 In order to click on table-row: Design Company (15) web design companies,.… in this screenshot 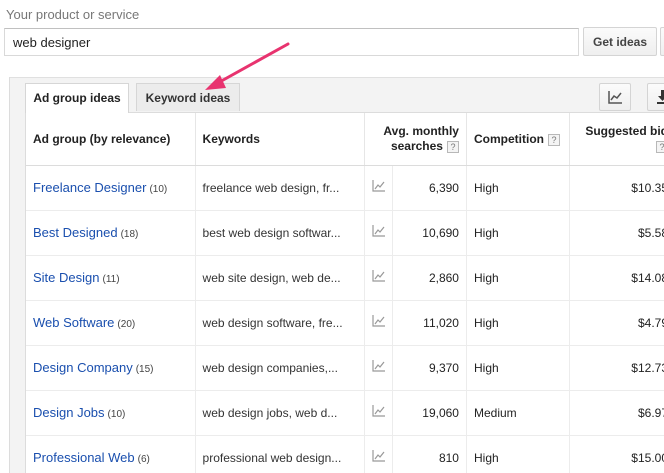, I will do `click(345, 368)`.